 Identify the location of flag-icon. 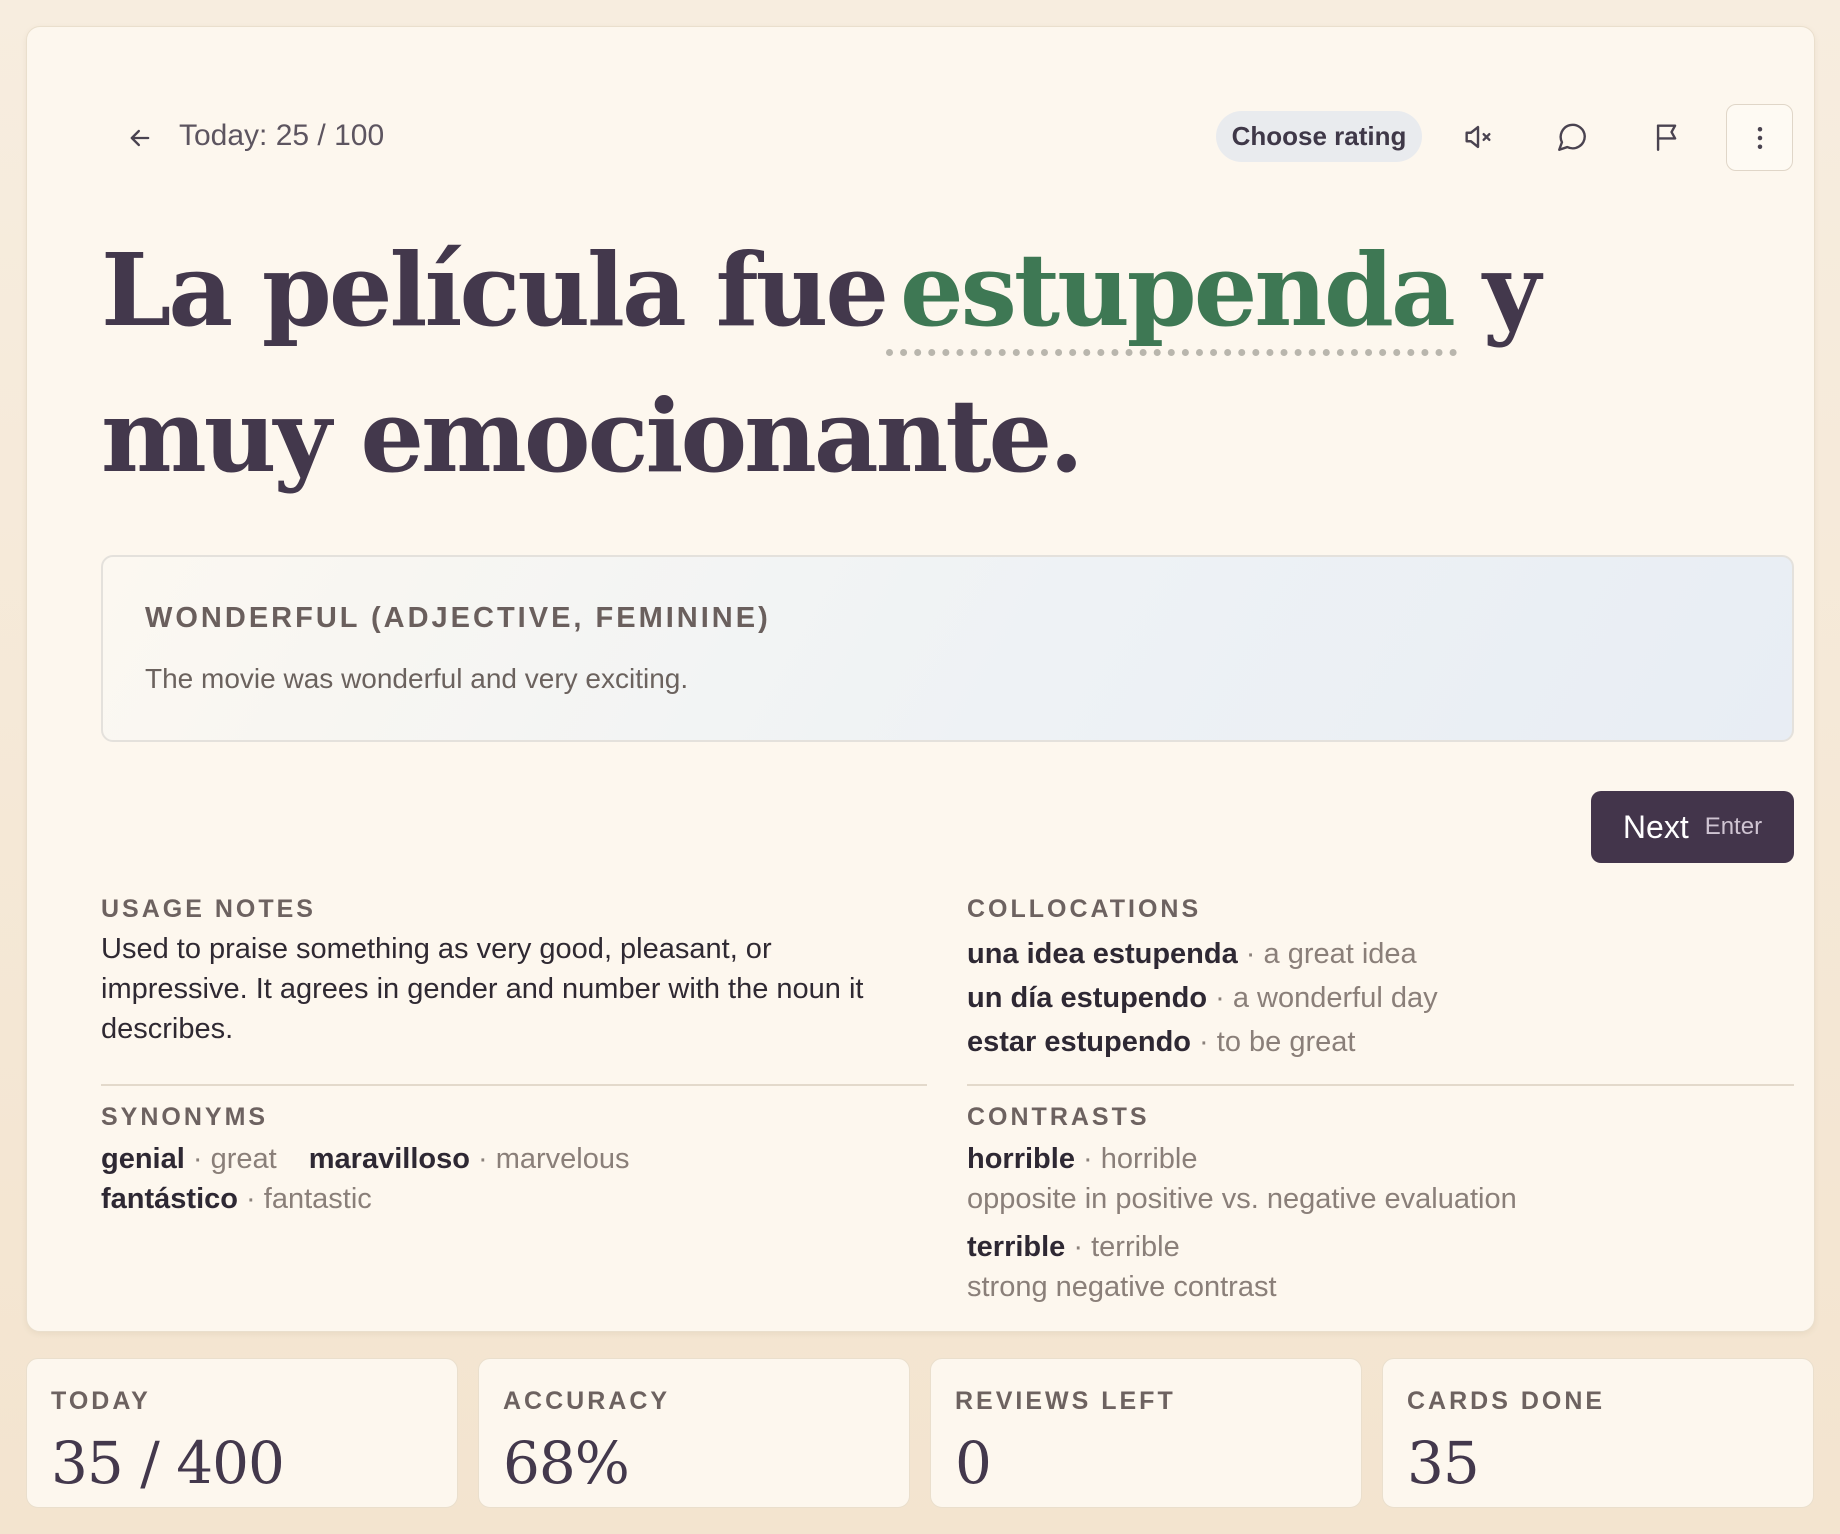
(1666, 137).